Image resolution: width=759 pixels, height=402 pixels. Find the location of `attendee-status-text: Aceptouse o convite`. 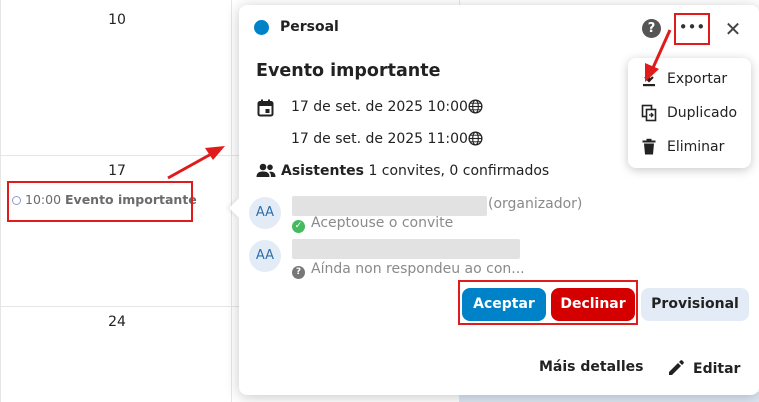

attendee-status-text: Aceptouse o convite is located at coordinates (382, 223).